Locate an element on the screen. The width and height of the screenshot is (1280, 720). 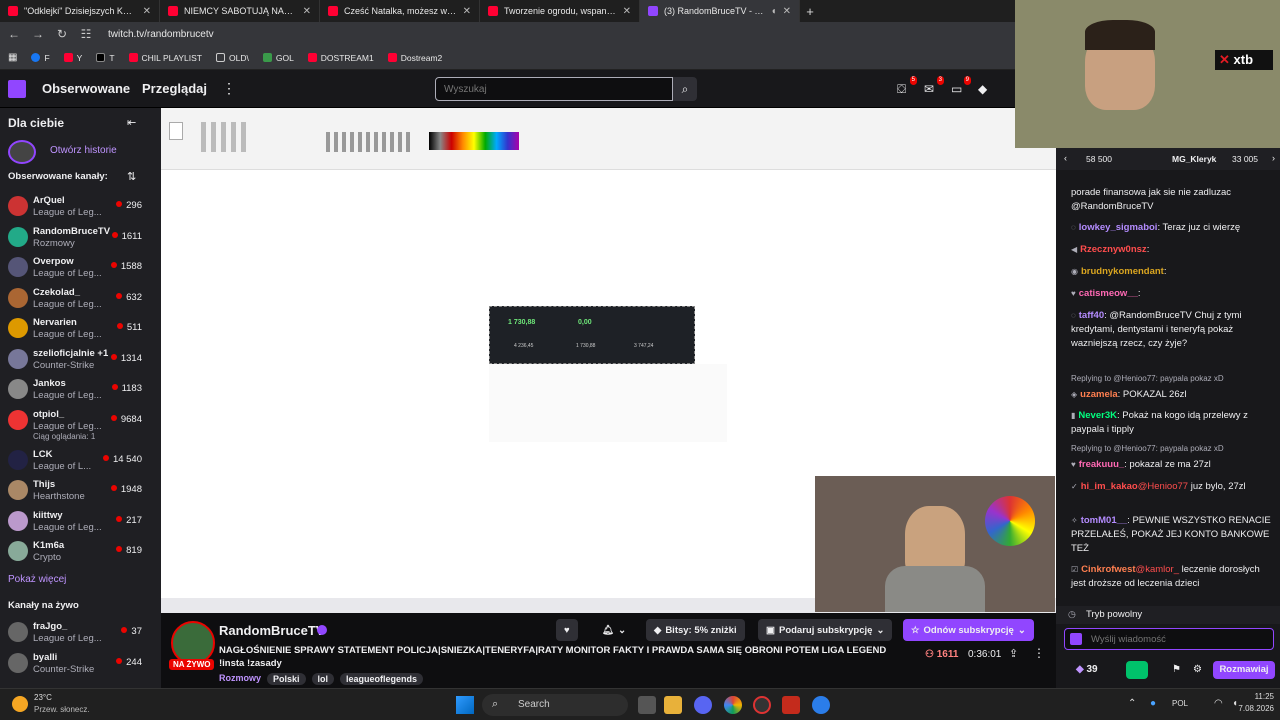
bookmark-item: F is located at coordinates (40, 58).